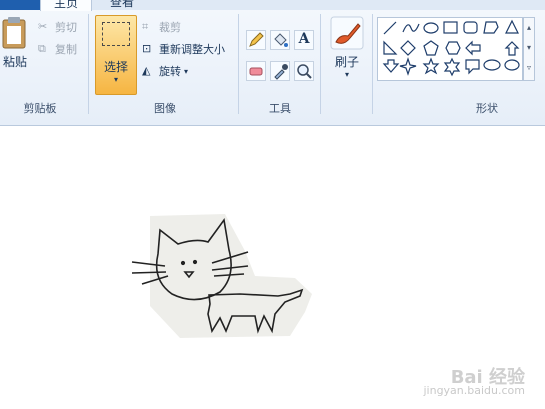  I want to click on image-group-label: 图像, so click(165, 108).